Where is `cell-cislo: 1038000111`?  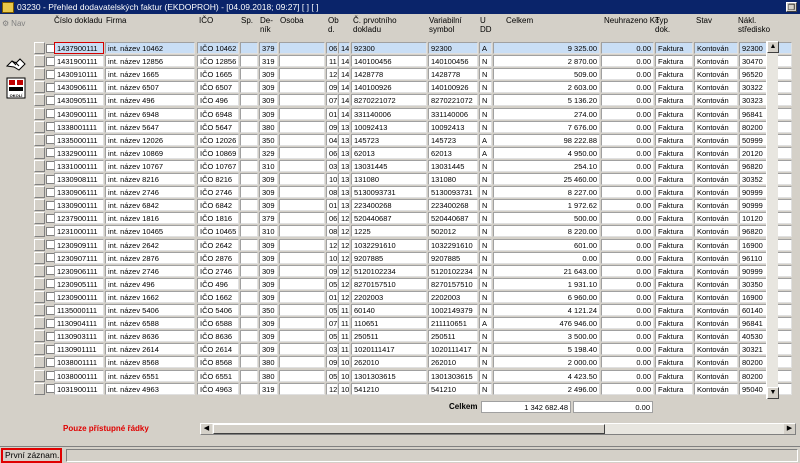
cell-cislo: 1038000111 is located at coordinates (79, 375).